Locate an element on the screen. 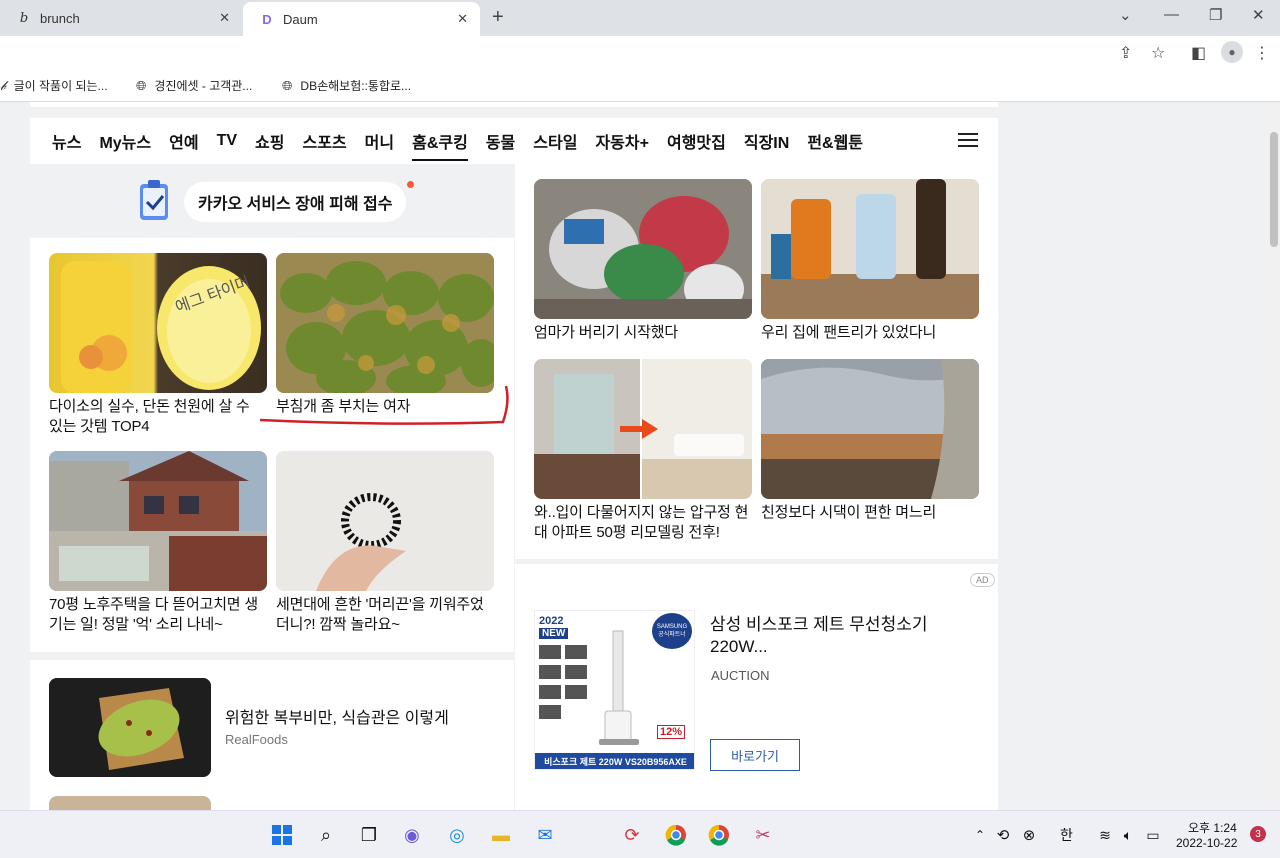  red-underline-annotation is located at coordinates (384, 405).